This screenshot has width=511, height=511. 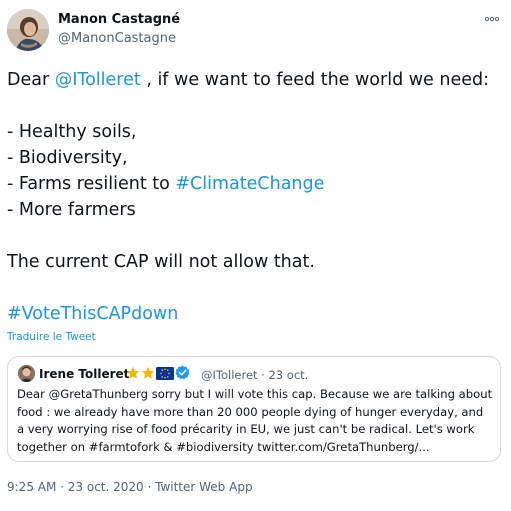 I want to click on hashtag-climate-link: #ClimateChange, so click(x=249, y=184).